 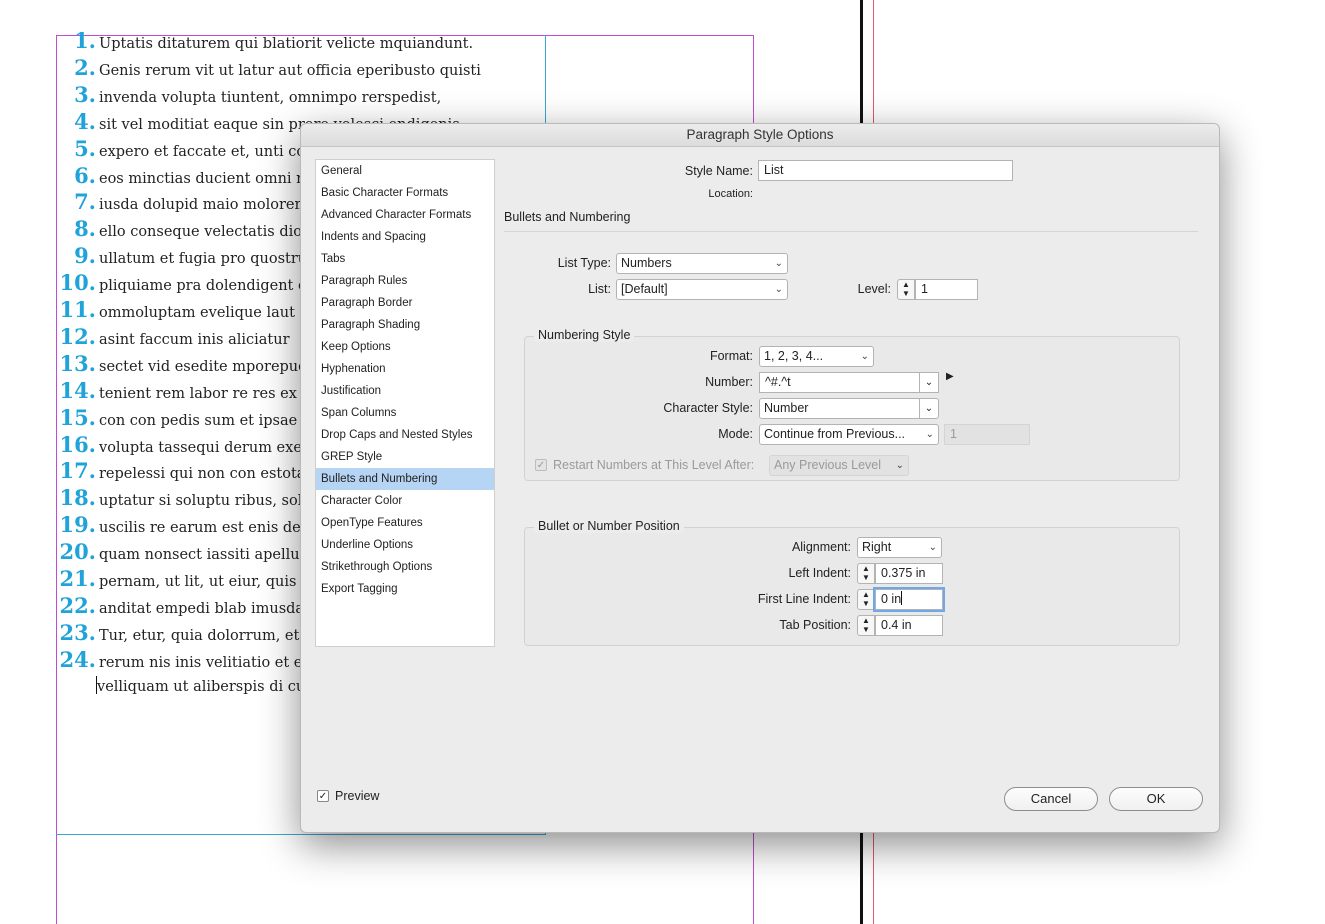 I want to click on document-list-item: 10. pliquiame pra dolendigent exp, so click(x=190, y=283).